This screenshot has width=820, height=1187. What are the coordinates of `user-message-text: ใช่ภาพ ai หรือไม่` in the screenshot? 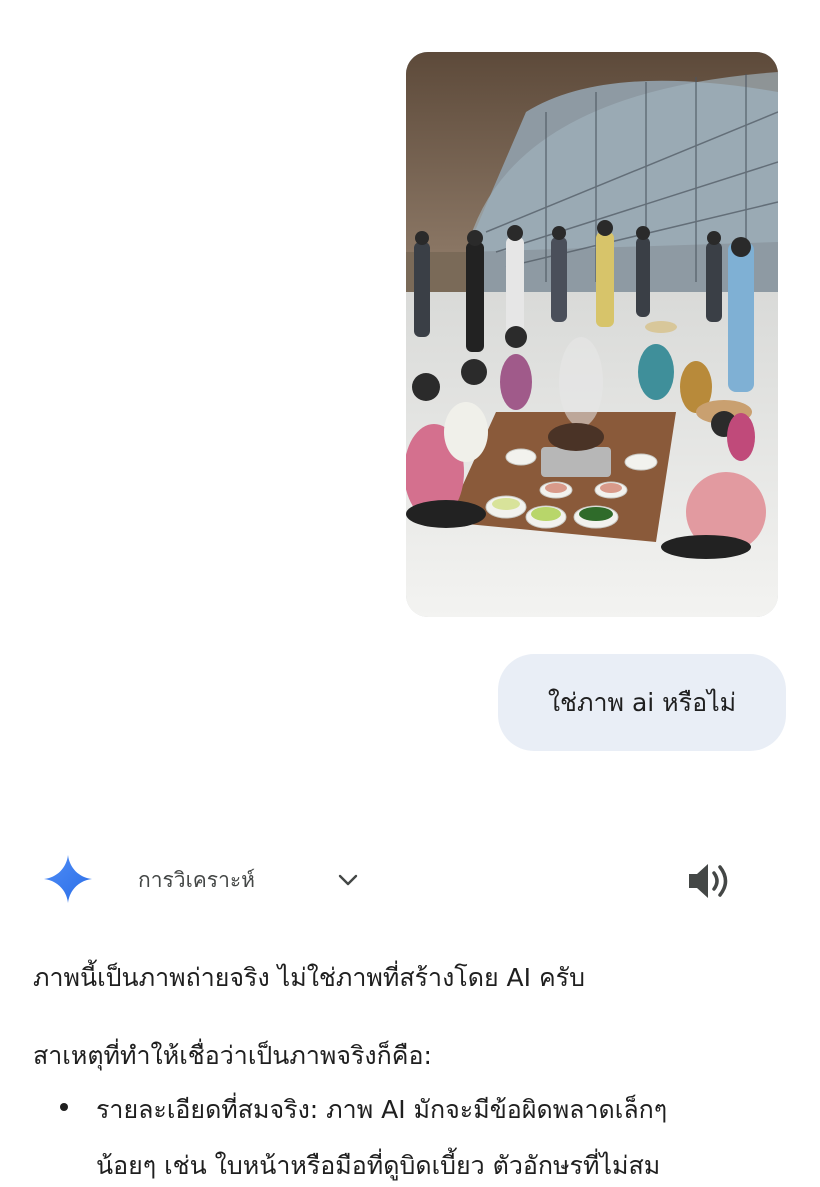 It's located at (642, 702).